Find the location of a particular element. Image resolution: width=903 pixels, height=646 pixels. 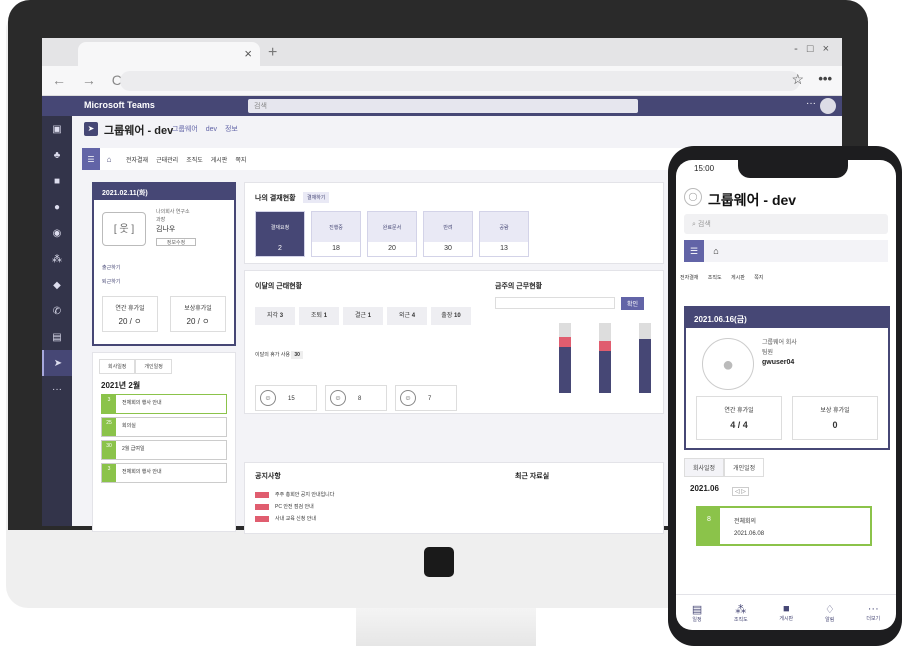

list-item: 30 2월 급여일 is located at coordinates (164, 450).